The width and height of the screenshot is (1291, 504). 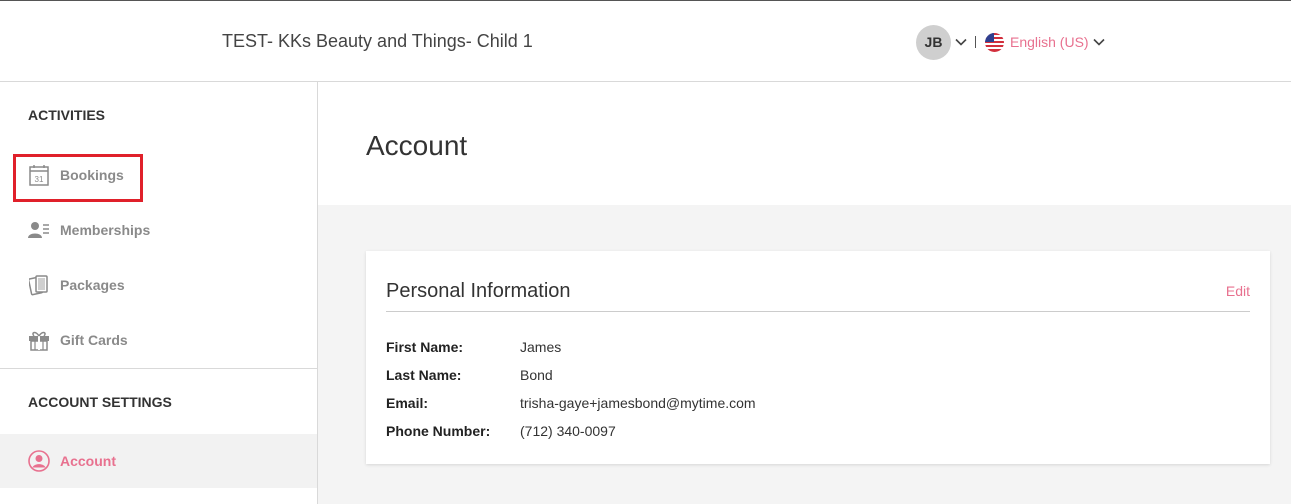 I want to click on info-row-email: Email: trisha-gaye+jamesbond@mytime.com, so click(x=571, y=405).